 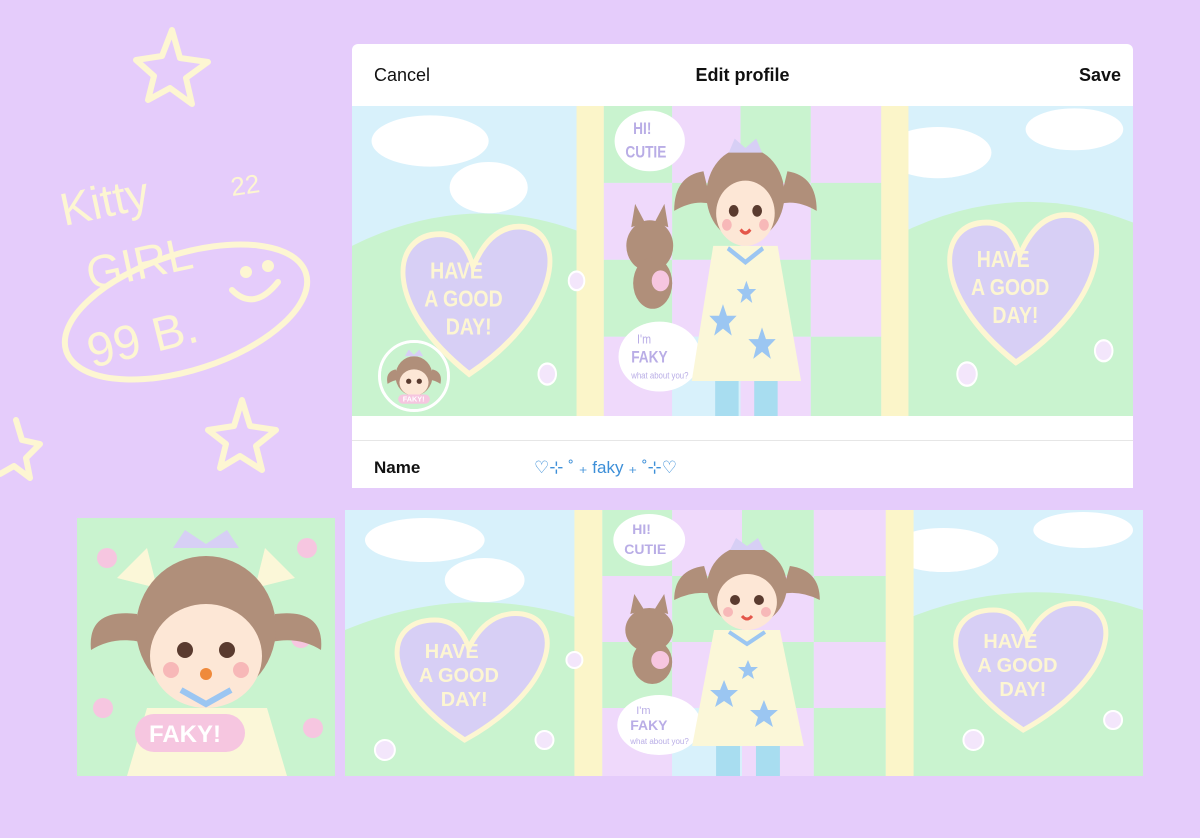 What do you see at coordinates (104, 200) in the screenshot?
I see `doodle-text-kitty: Kitty` at bounding box center [104, 200].